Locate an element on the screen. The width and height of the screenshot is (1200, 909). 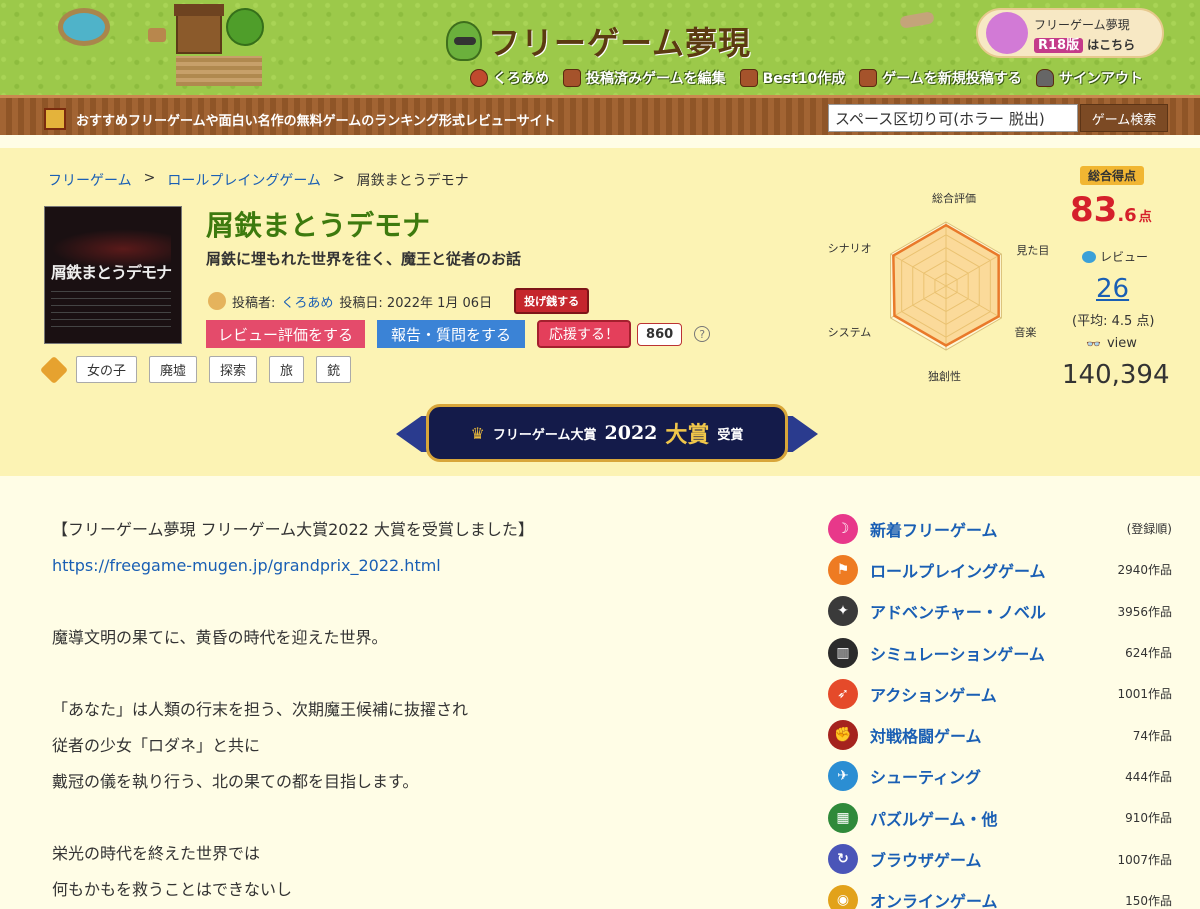
category-count: 1007作品 is located at coordinates (1144, 859).